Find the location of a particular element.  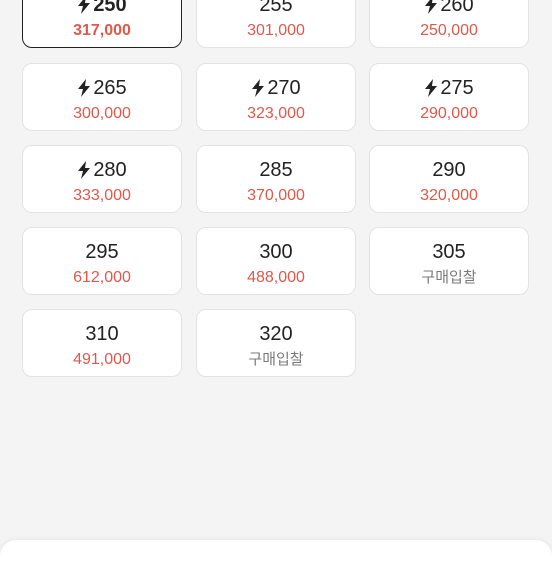

size-option-260: 260 250,000 is located at coordinates (449, 24).